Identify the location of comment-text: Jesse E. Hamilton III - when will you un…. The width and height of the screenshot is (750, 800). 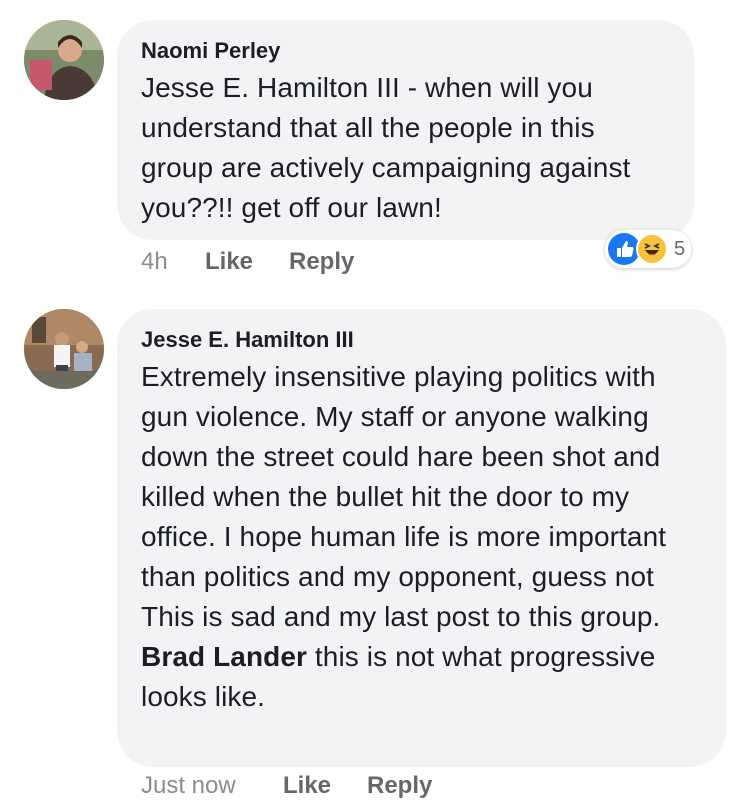
(386, 147).